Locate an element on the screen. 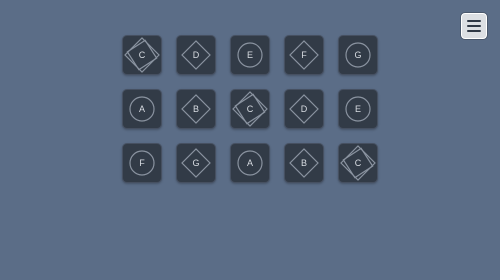 Image resolution: width=500 pixels, height=280 pixels. hamburger-menu-icon is located at coordinates (474, 21).